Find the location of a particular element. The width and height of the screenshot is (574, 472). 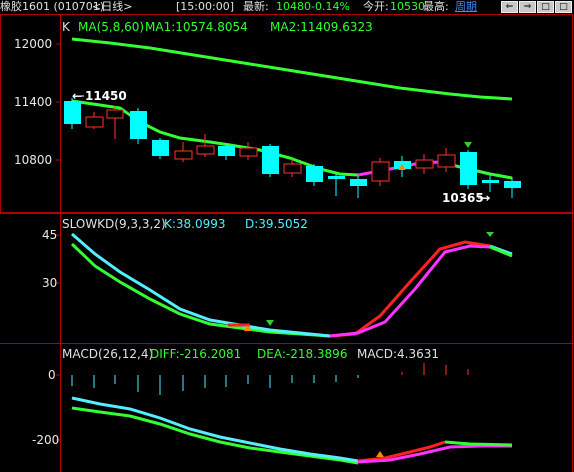

next-arrow-icon: ⇒ is located at coordinates (527, 7).